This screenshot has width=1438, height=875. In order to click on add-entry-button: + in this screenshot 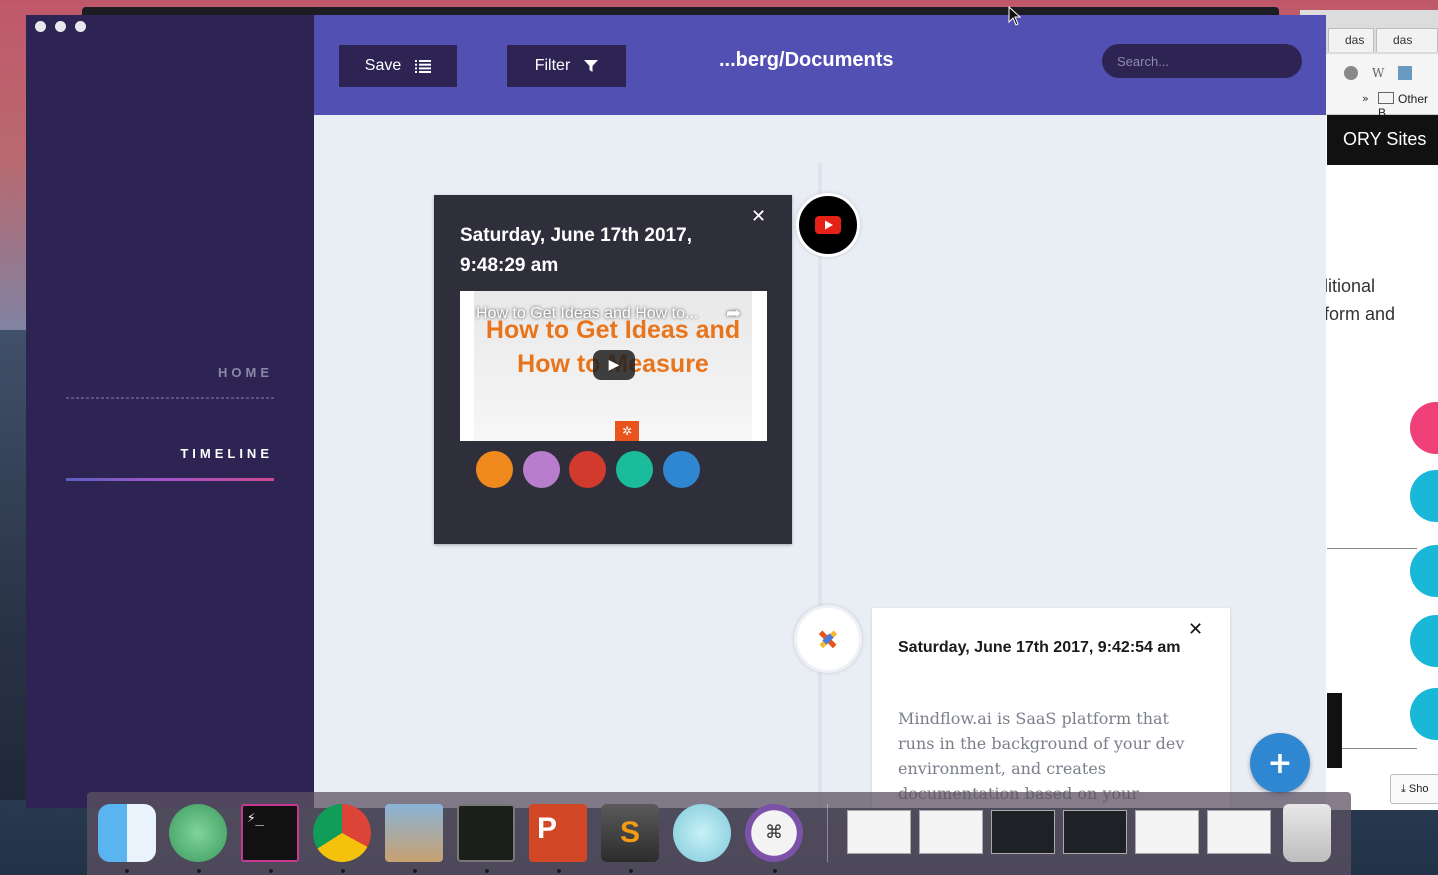, I will do `click(1280, 763)`.